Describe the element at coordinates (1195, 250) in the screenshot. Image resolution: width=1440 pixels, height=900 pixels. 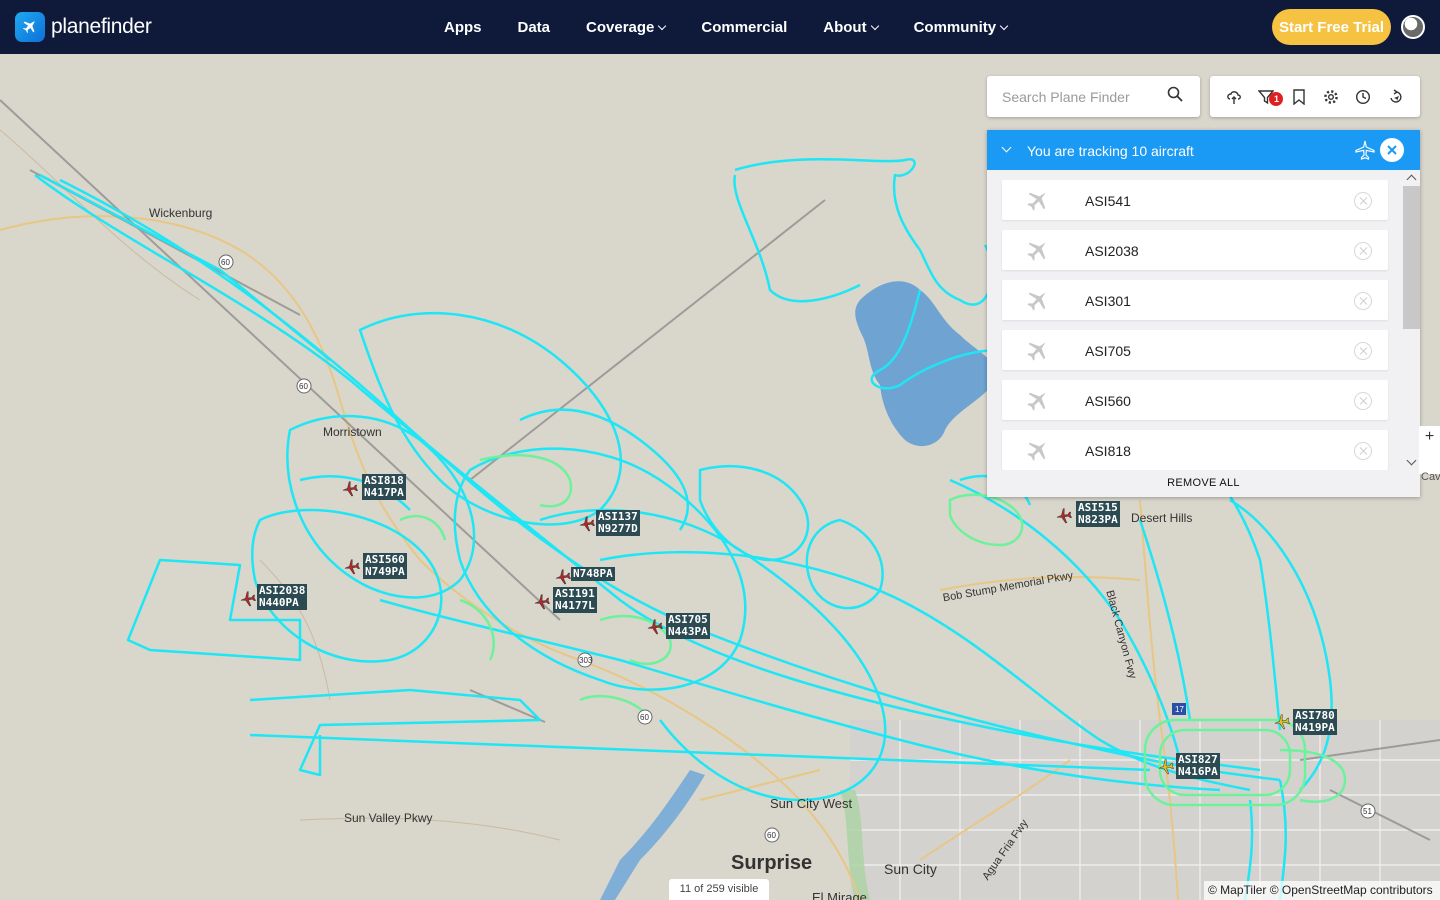
I see `tracked-aircraft-row: ASI2038` at that location.